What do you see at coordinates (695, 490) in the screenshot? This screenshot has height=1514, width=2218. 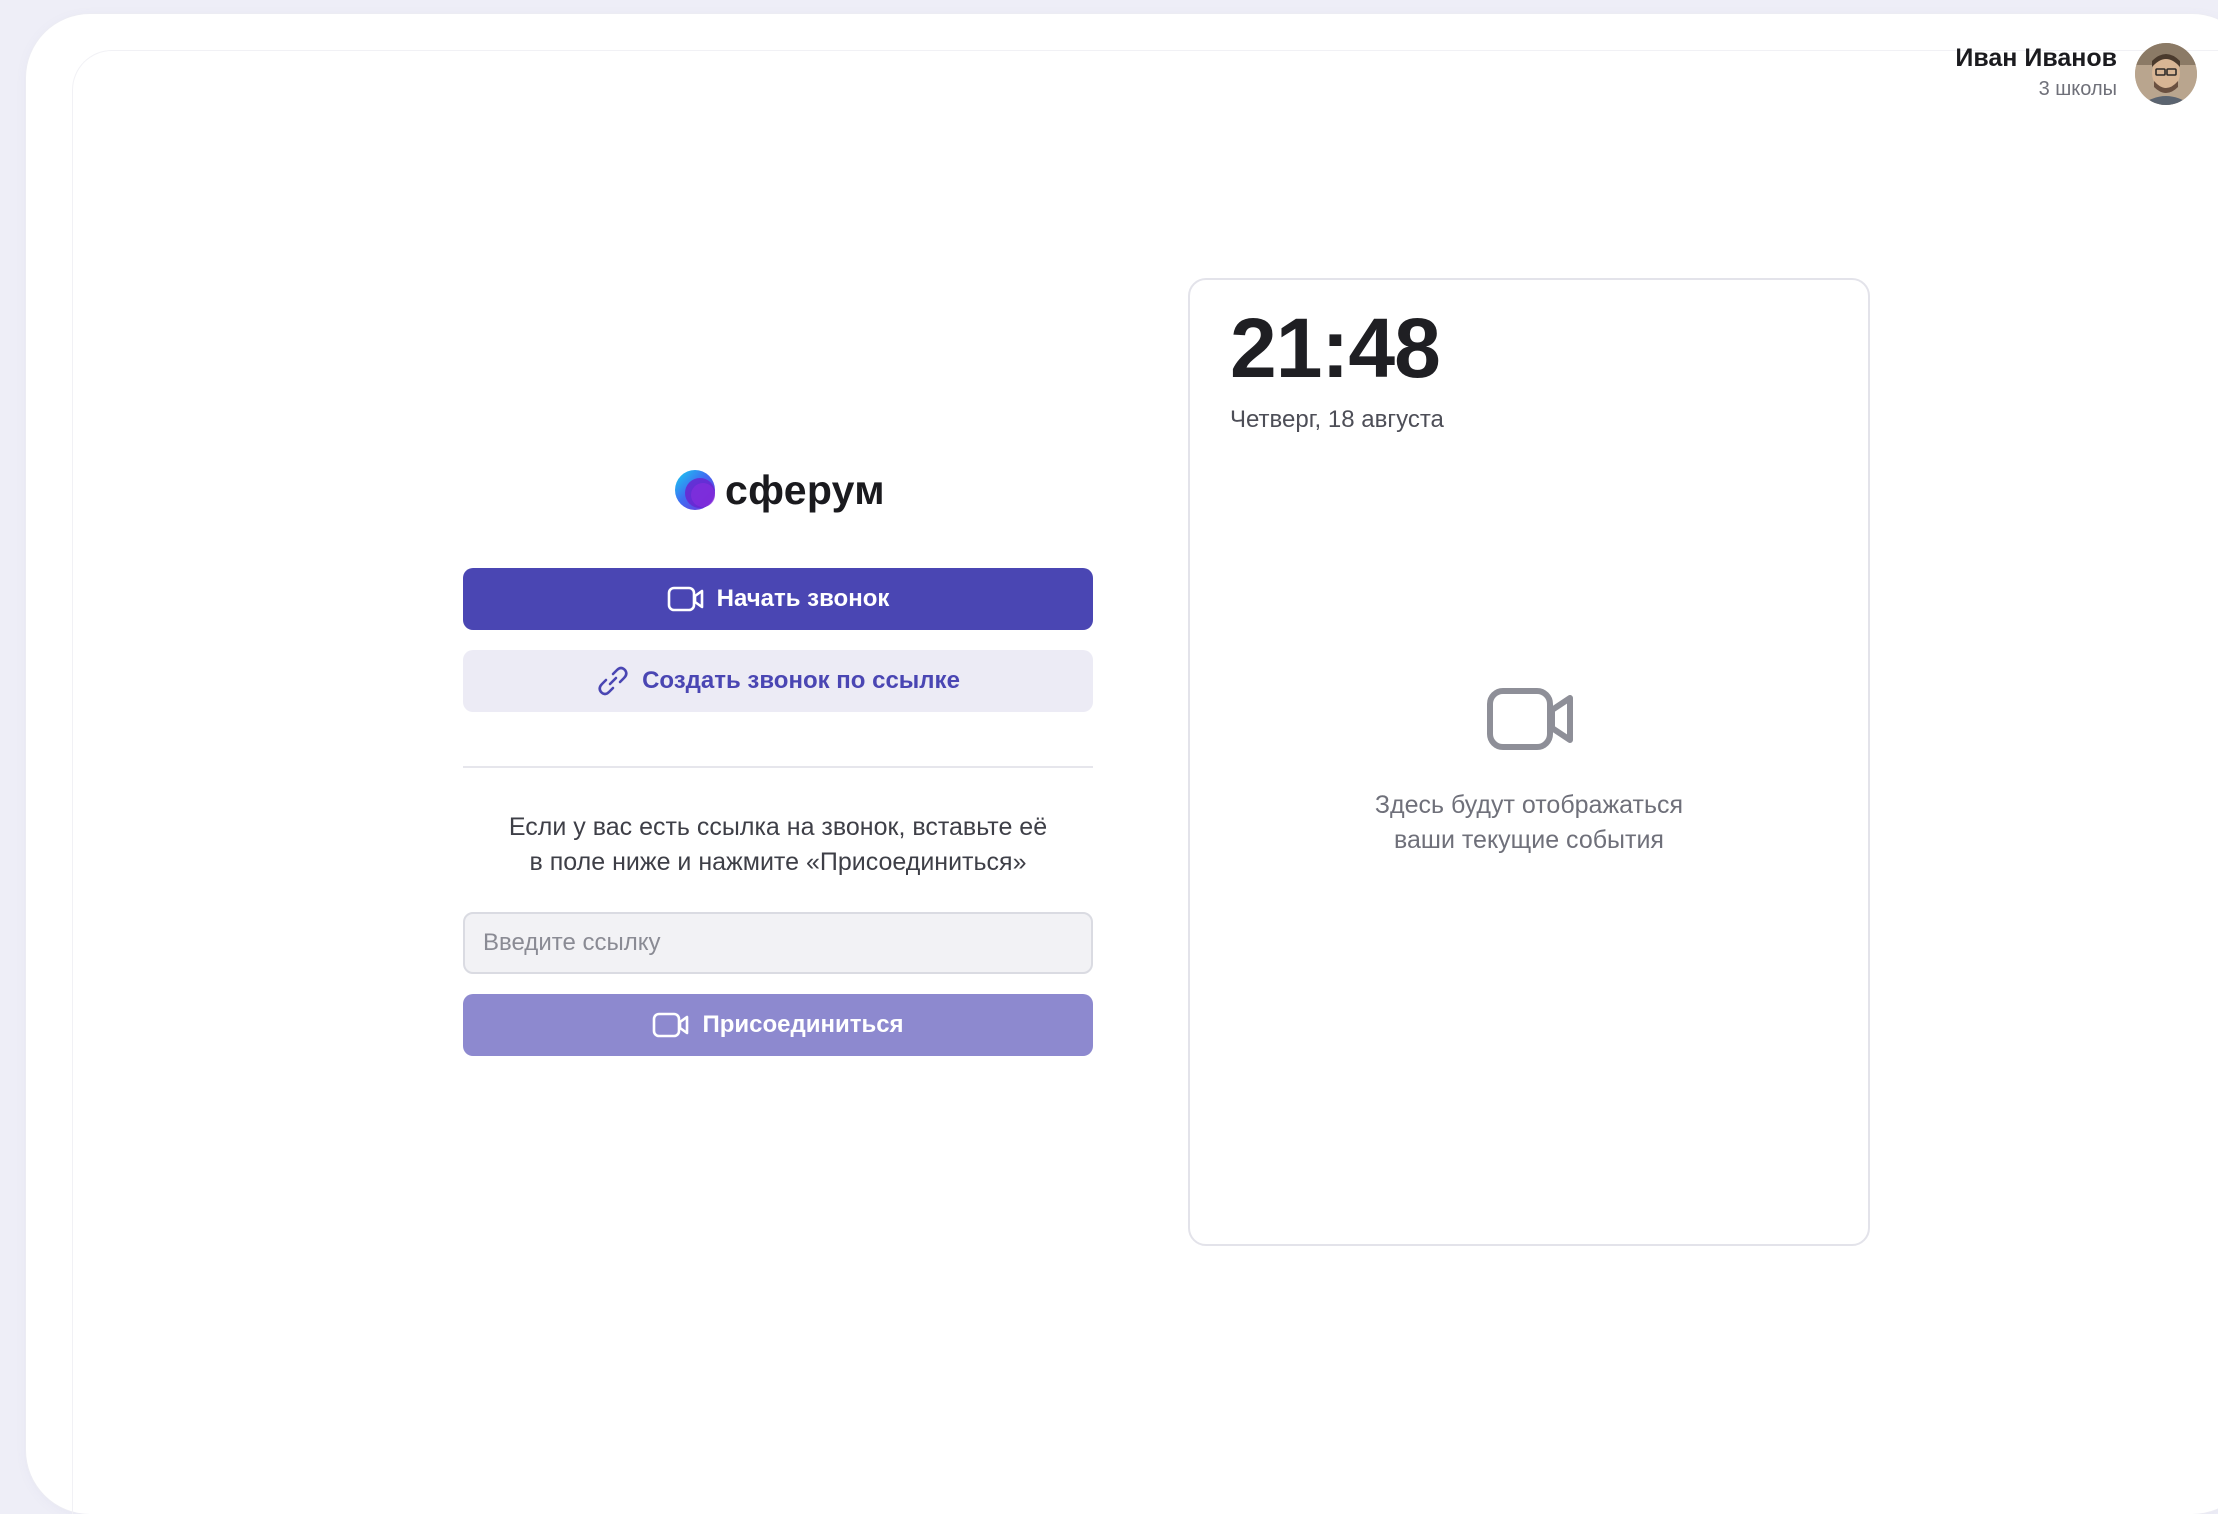 I see `sferum-logo-icon` at bounding box center [695, 490].